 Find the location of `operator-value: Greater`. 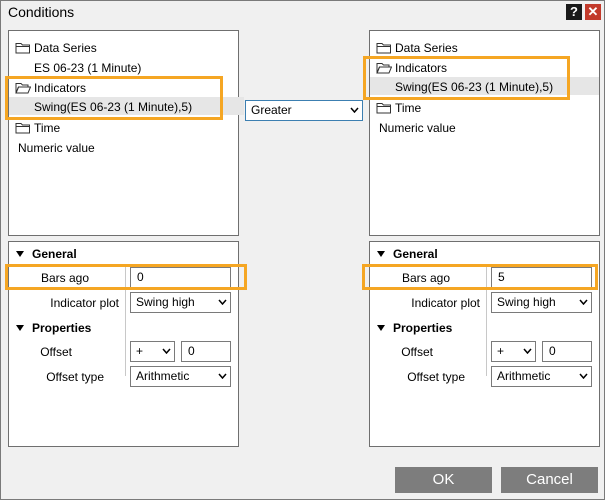

operator-value: Greater is located at coordinates (271, 110).